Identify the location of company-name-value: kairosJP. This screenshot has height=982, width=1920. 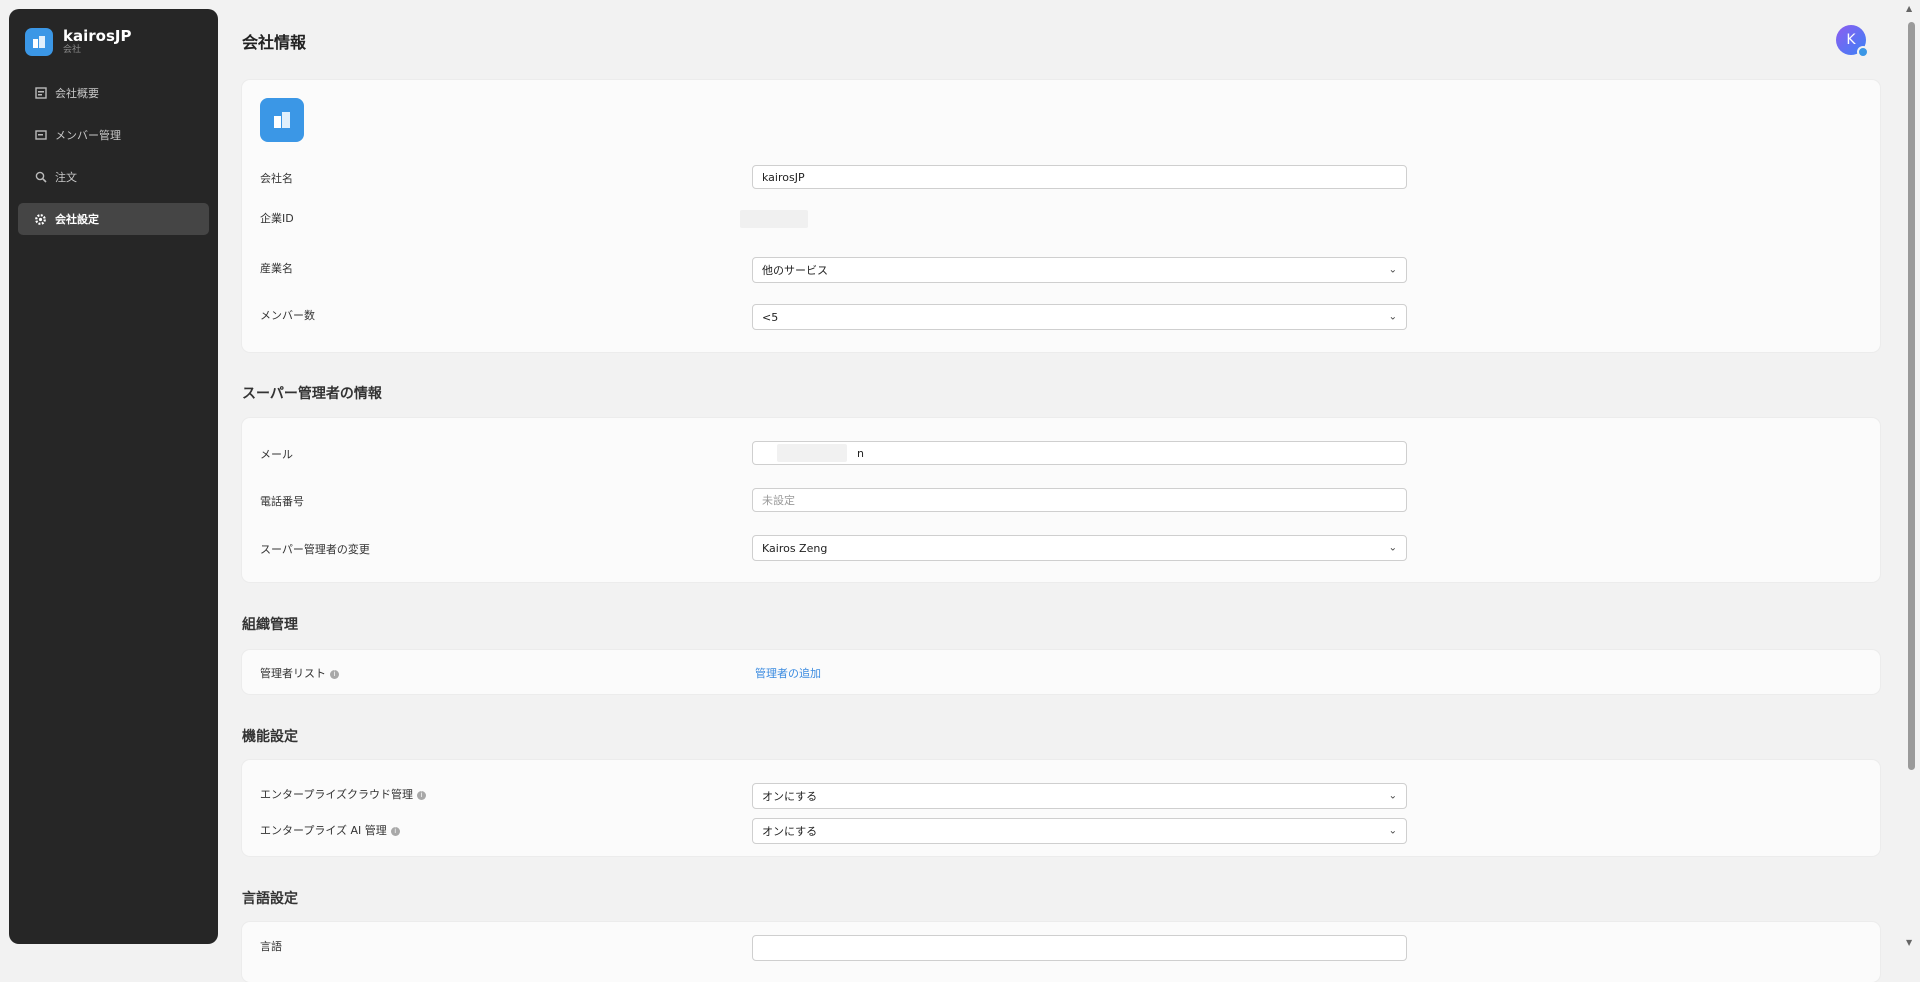
(783, 177).